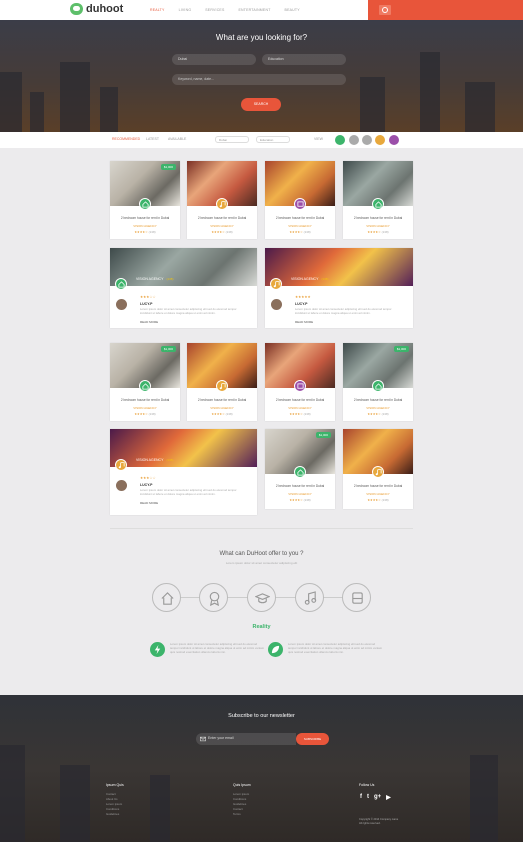 This screenshot has width=523, height=842. I want to click on view-label: VIEW, so click(318, 139).